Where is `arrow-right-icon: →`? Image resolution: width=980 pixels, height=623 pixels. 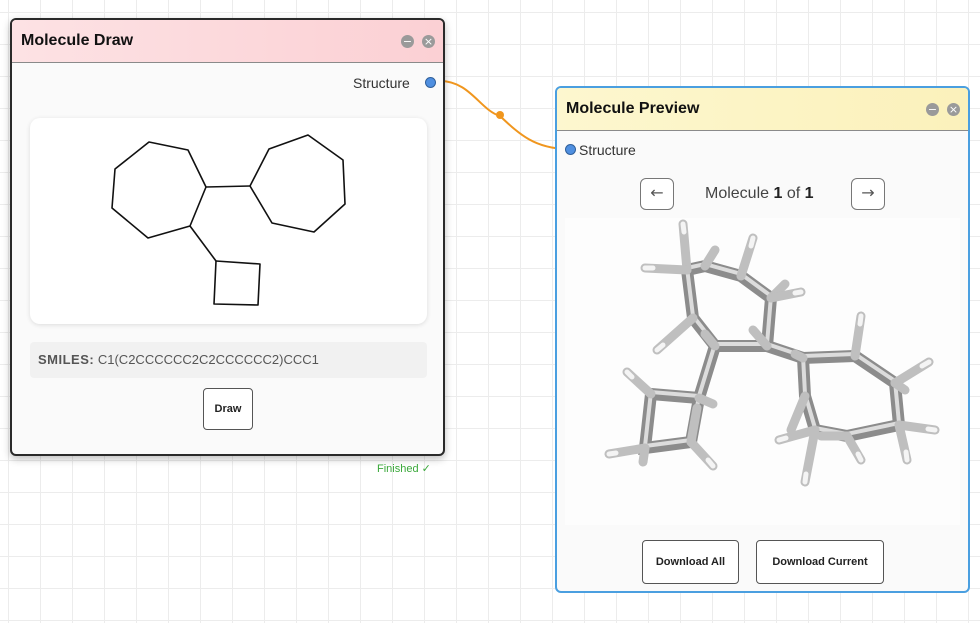
arrow-right-icon: → is located at coordinates (868, 192).